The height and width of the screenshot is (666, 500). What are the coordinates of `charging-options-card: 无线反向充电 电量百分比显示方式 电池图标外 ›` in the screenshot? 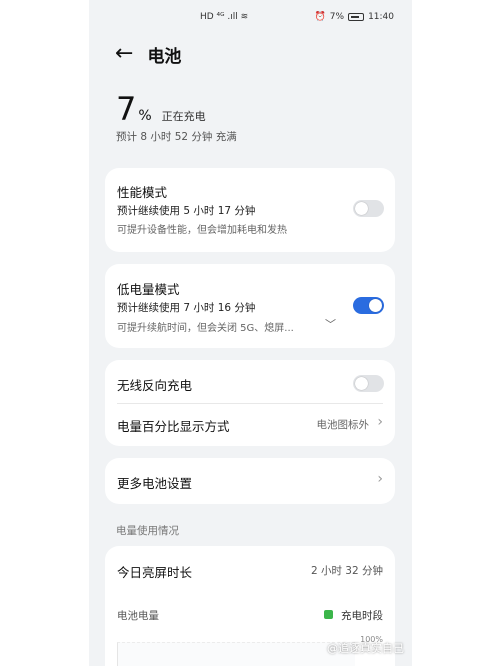 It's located at (250, 403).